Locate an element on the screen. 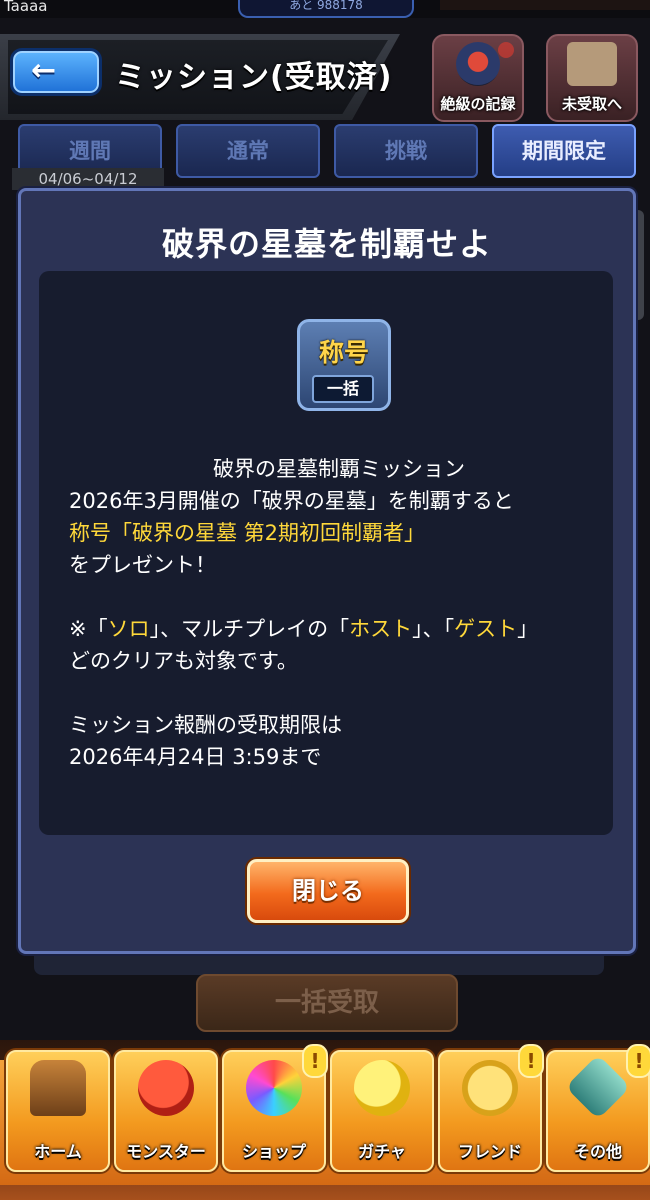 The height and width of the screenshot is (1200, 650). status-bar: Taaaa あと 988178 is located at coordinates (325, 9).